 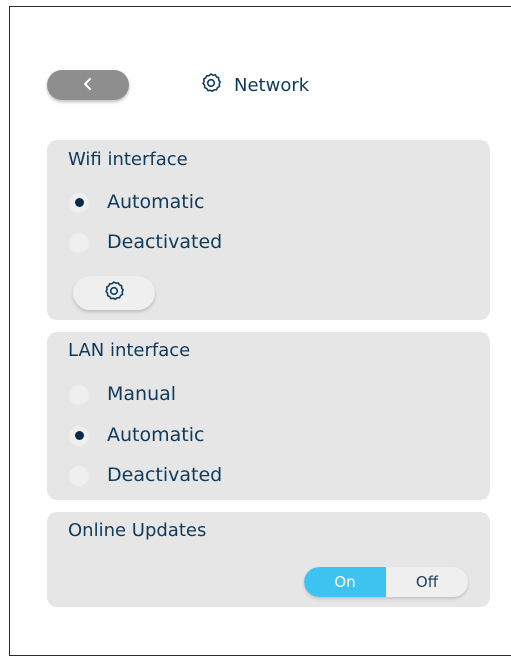 I want to click on online-updates-toggle: On Off, so click(x=386, y=582).